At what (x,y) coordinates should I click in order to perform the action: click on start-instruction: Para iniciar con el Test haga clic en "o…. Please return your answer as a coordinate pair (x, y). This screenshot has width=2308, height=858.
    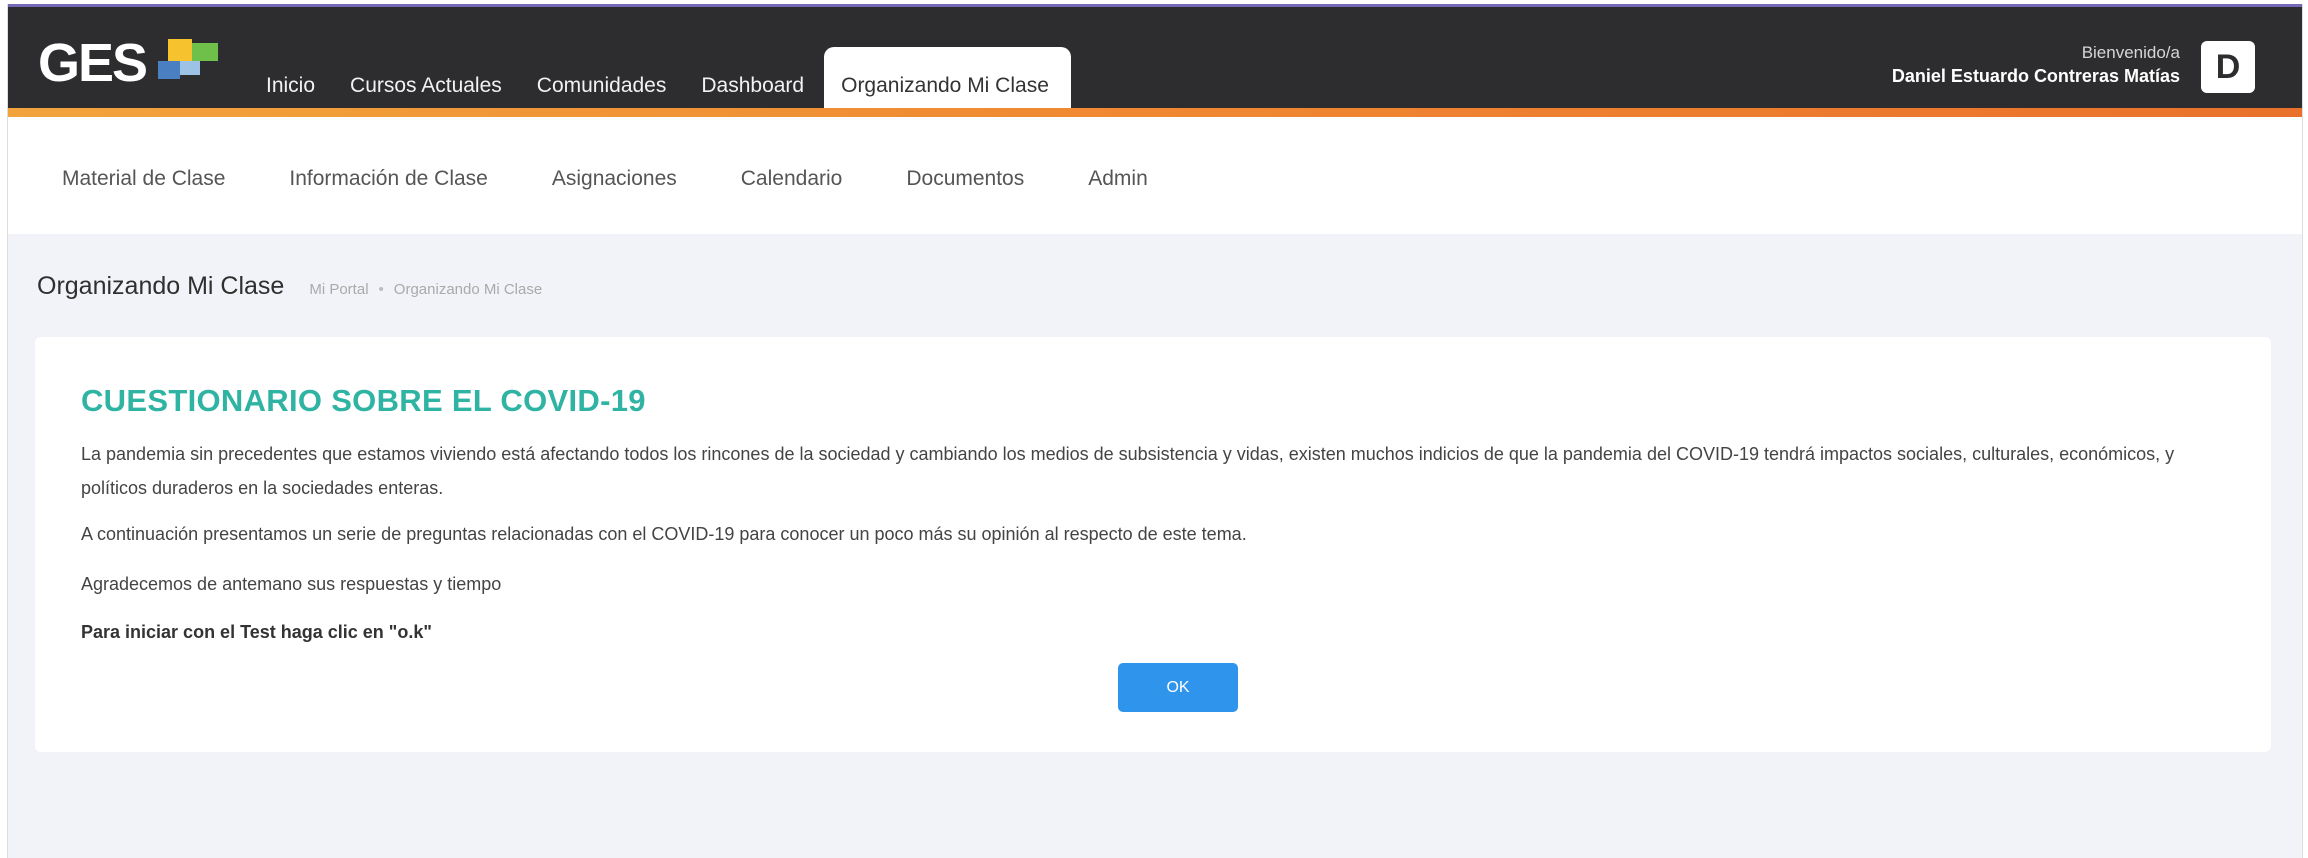
    Looking at the image, I should click on (256, 632).